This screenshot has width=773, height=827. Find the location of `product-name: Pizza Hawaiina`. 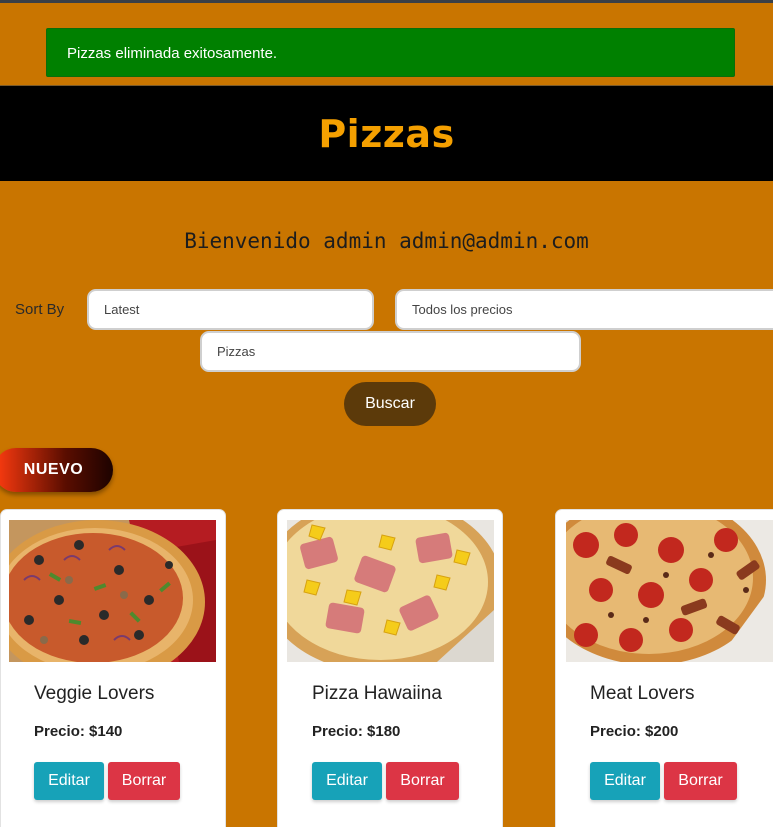

product-name: Pizza Hawaiina is located at coordinates (377, 693).